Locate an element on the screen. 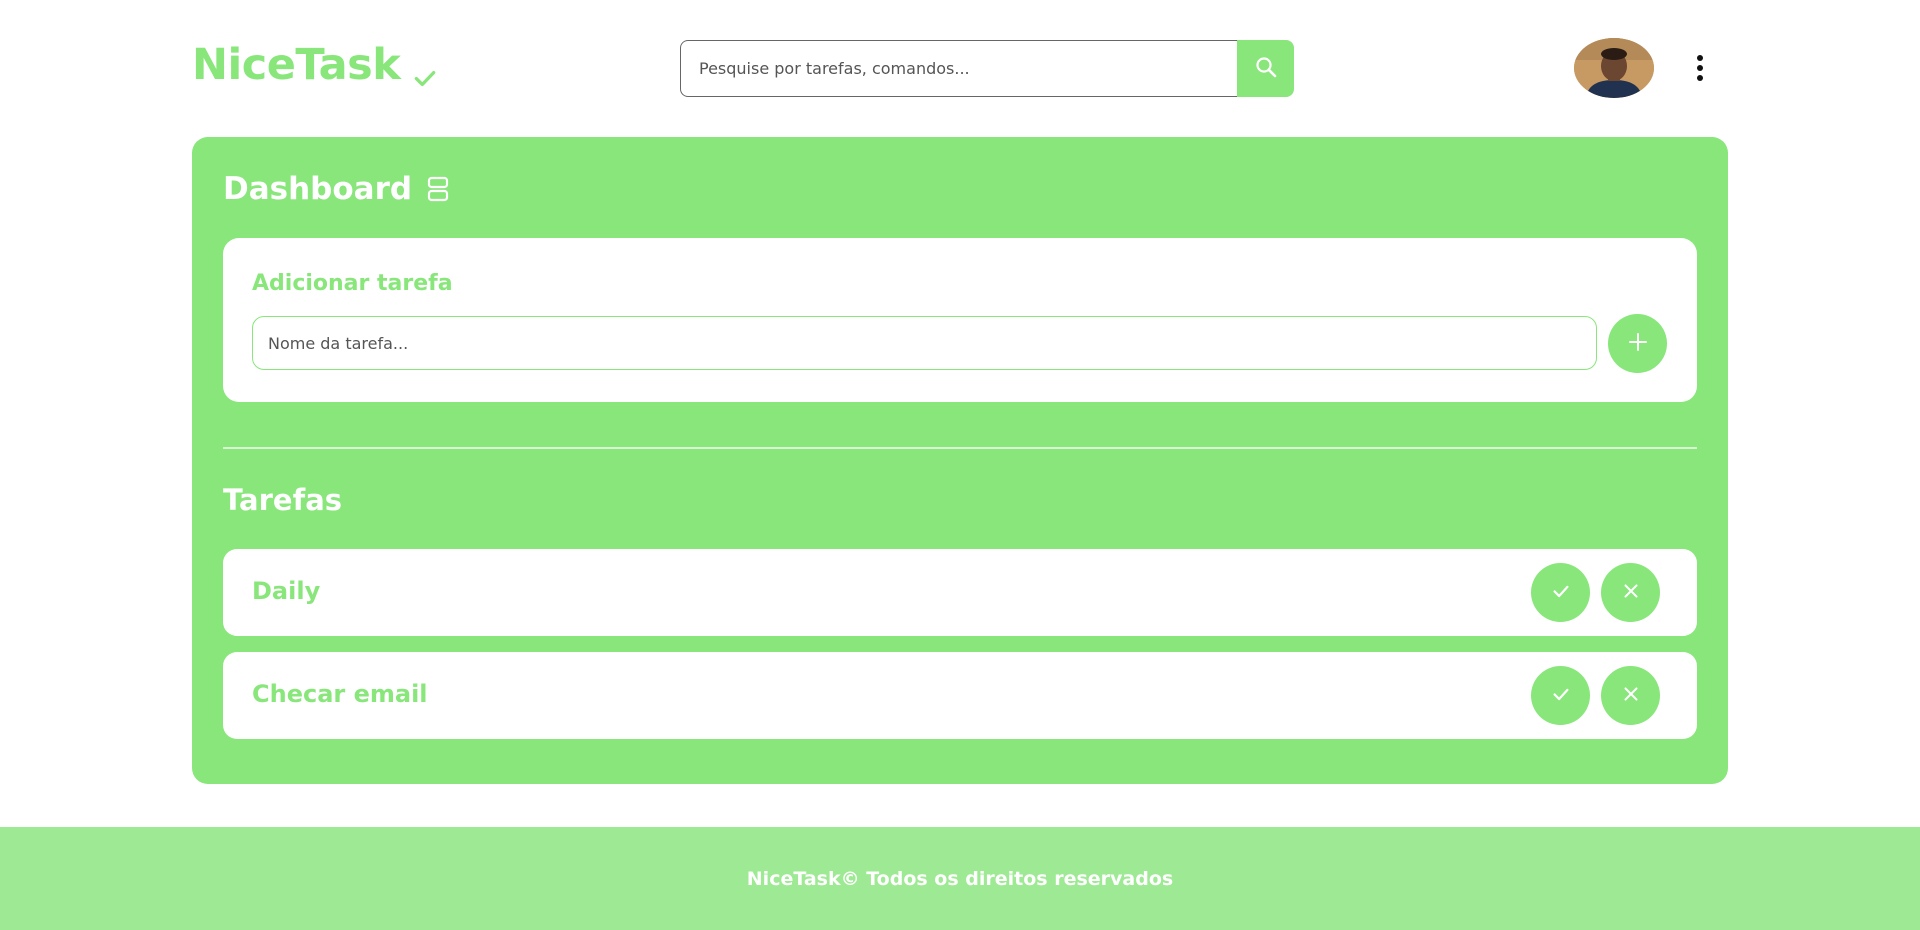 The height and width of the screenshot is (930, 1920). search-bar is located at coordinates (987, 68).